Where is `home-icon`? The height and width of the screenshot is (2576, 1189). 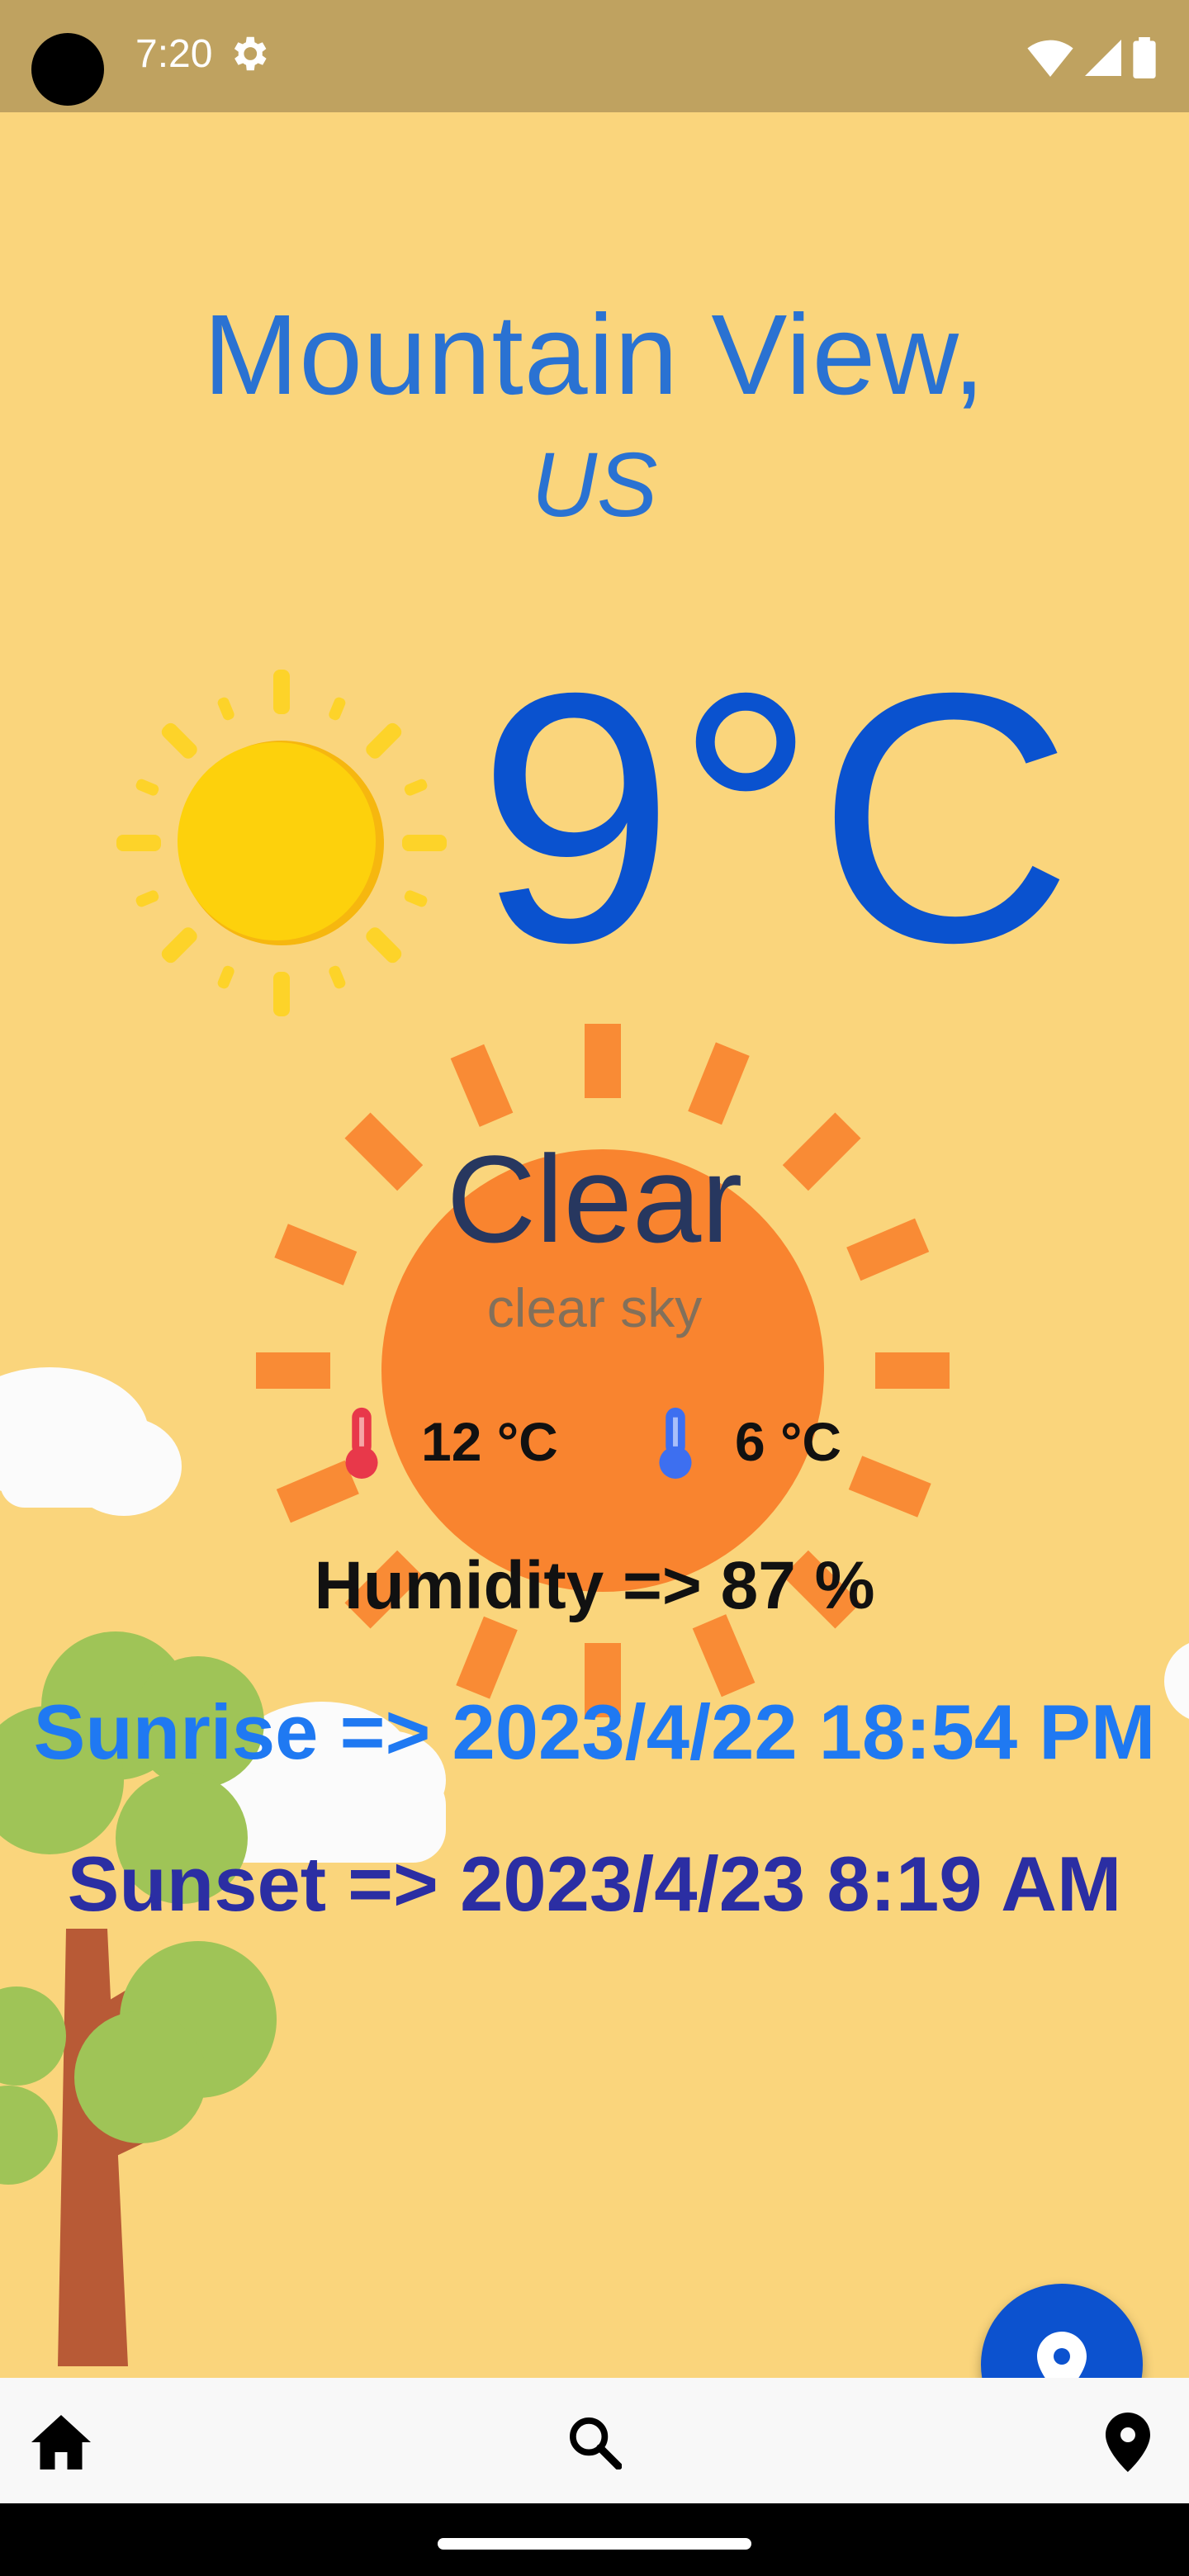
home-icon is located at coordinates (61, 2442).